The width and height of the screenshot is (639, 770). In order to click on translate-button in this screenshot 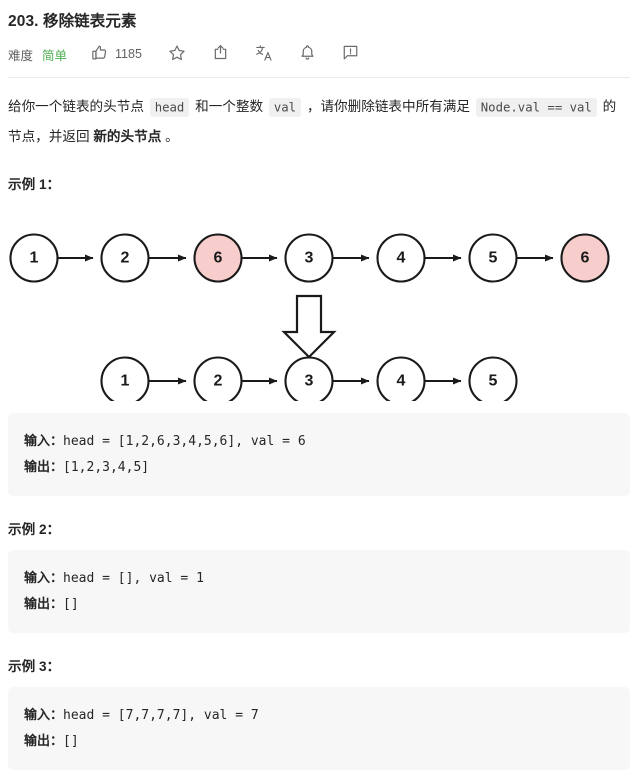, I will do `click(264, 54)`.